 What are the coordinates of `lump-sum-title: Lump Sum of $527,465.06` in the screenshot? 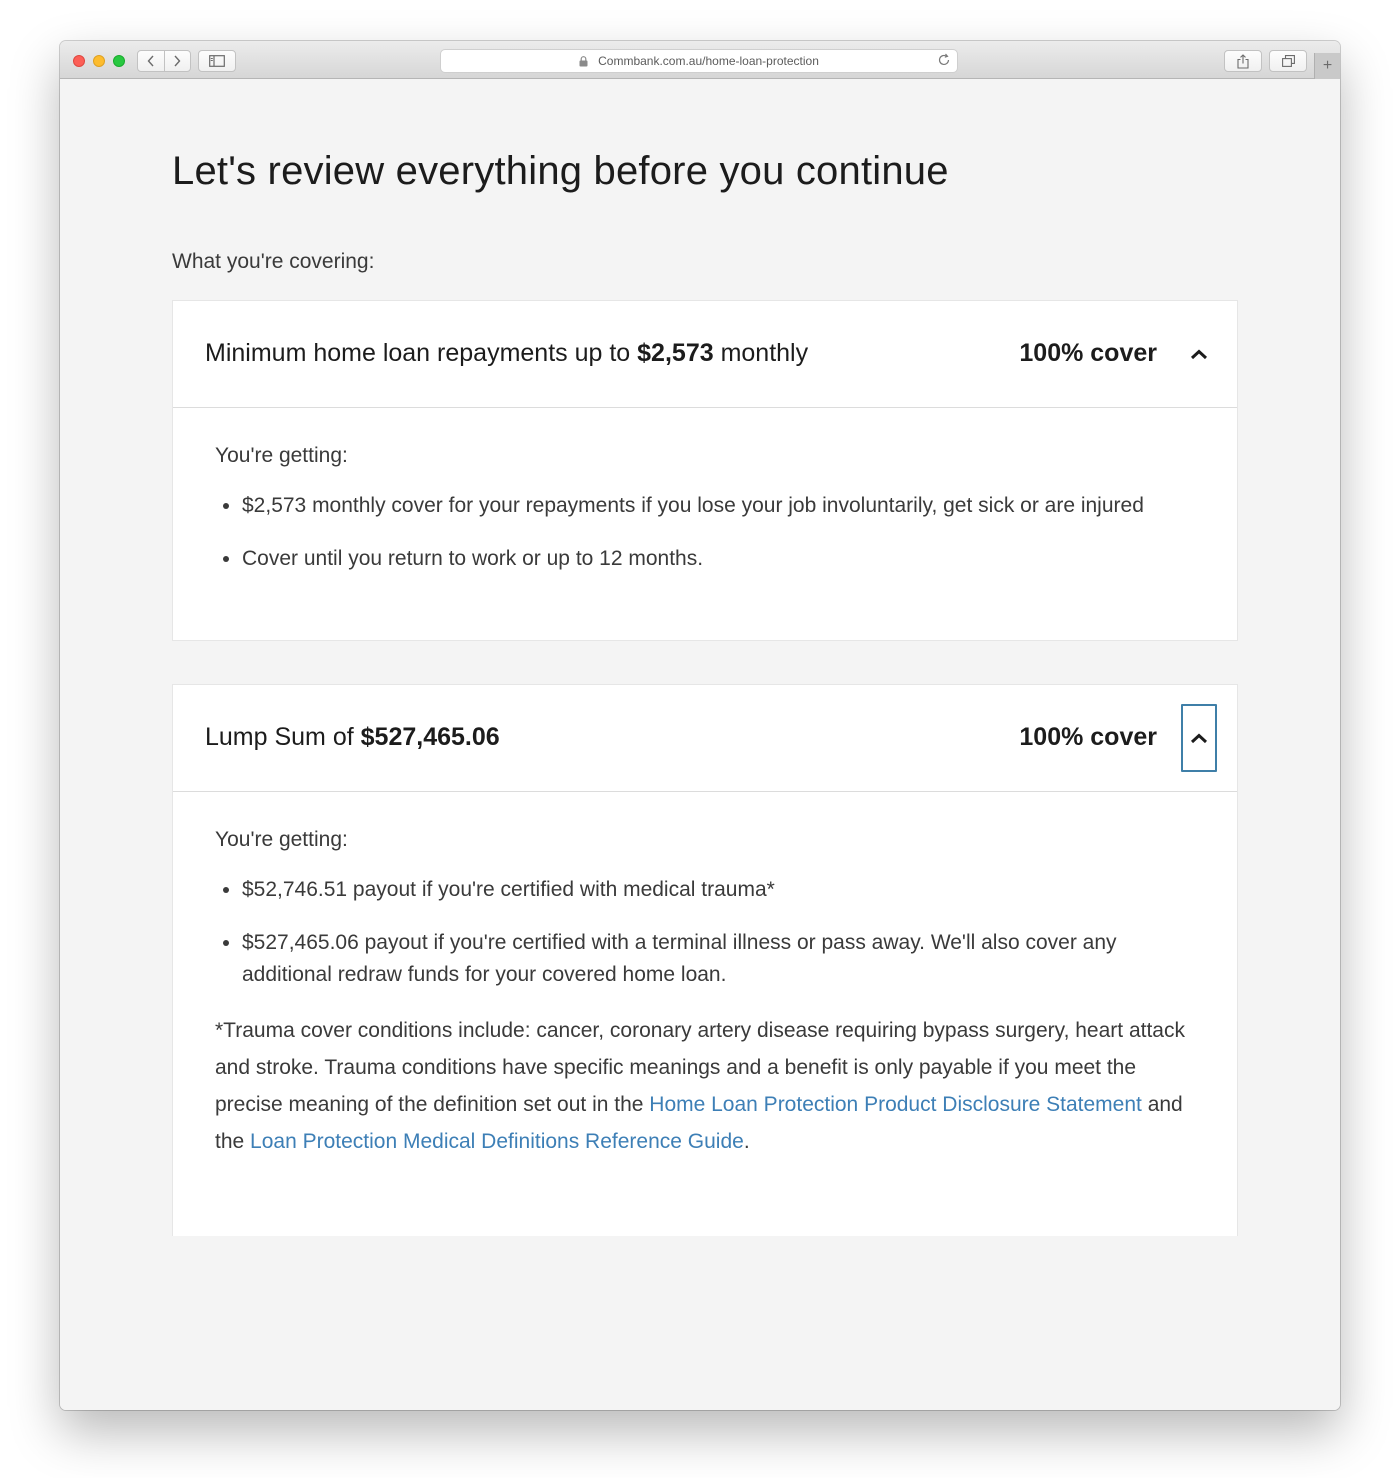 It's located at (352, 737).